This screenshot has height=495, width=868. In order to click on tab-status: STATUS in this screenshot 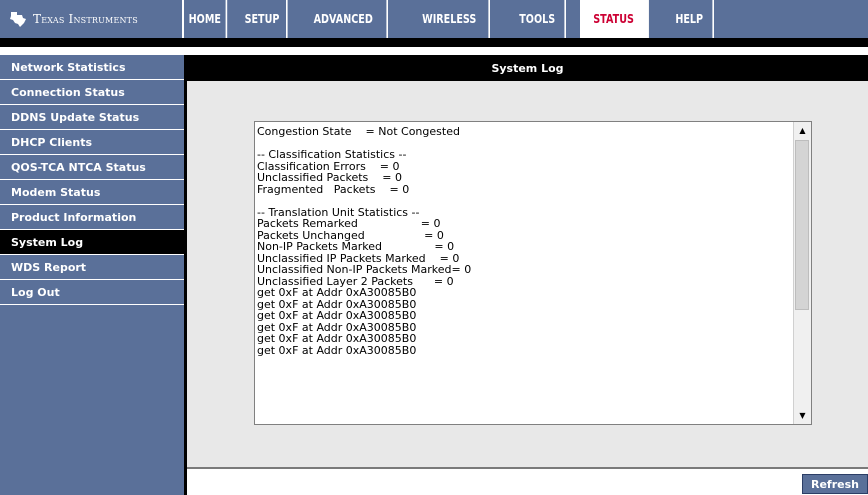, I will do `click(614, 19)`.